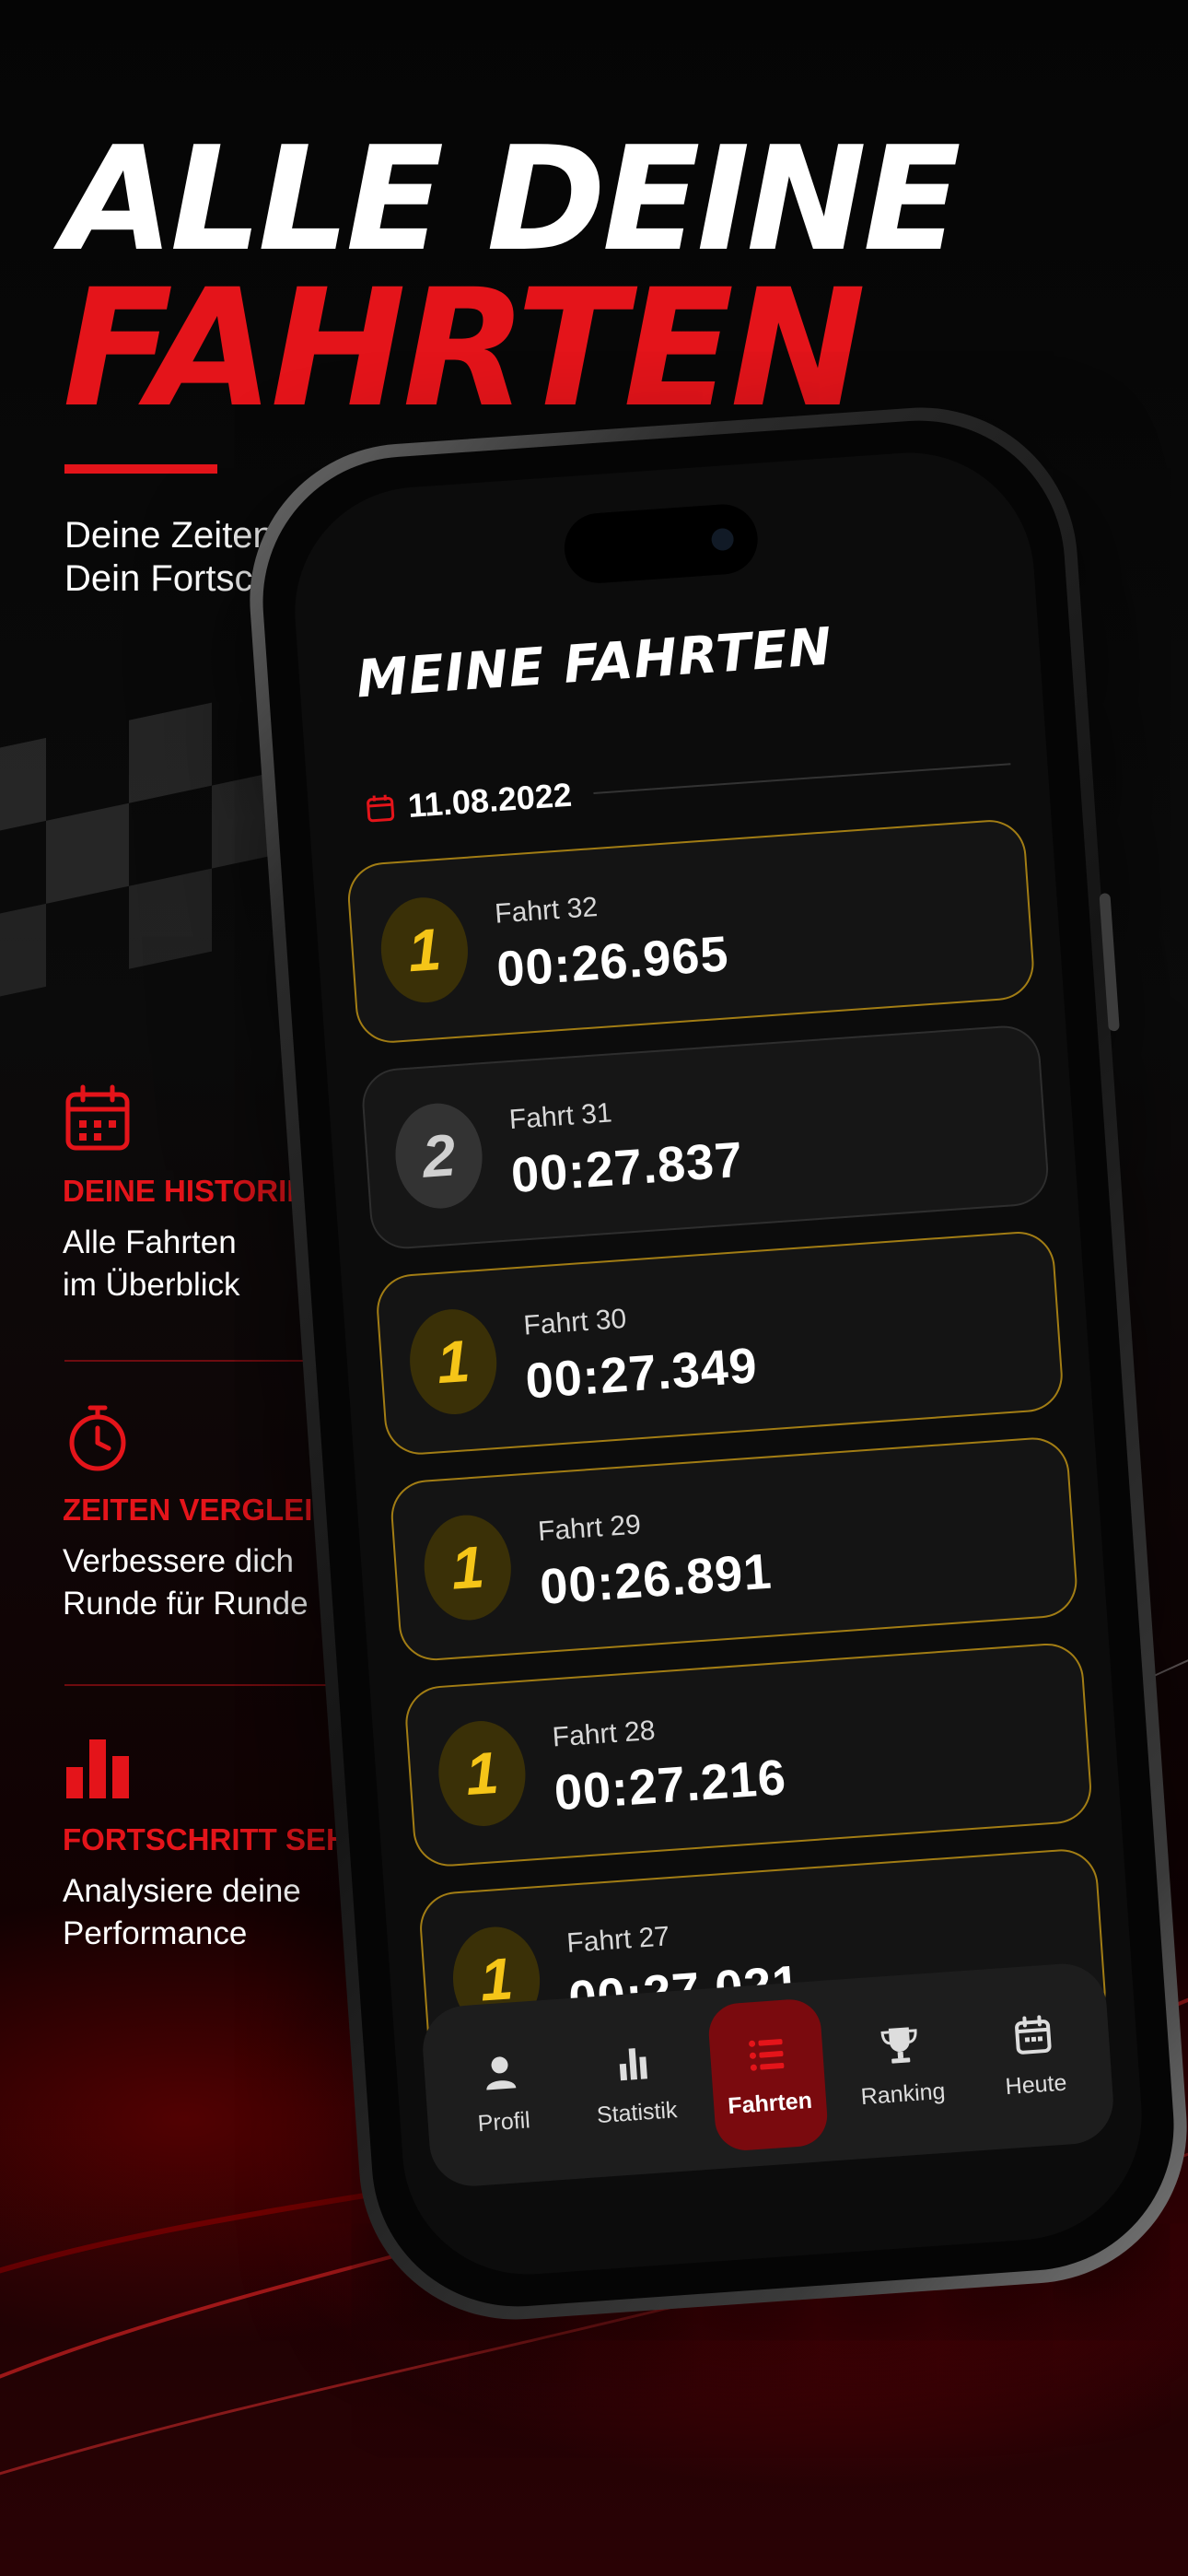  I want to click on tab-label: Profil, so click(503, 2121).